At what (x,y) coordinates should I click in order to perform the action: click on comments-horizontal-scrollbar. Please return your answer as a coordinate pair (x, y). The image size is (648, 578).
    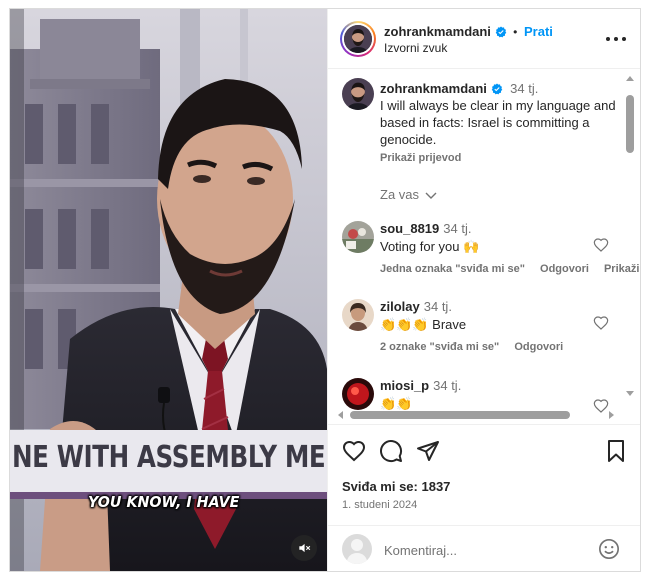
    Looking at the image, I should click on (478, 415).